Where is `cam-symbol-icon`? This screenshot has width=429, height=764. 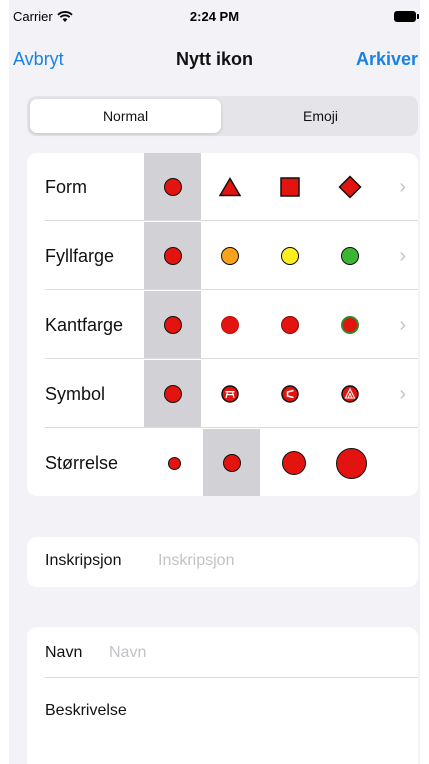 cam-symbol-icon is located at coordinates (289, 394).